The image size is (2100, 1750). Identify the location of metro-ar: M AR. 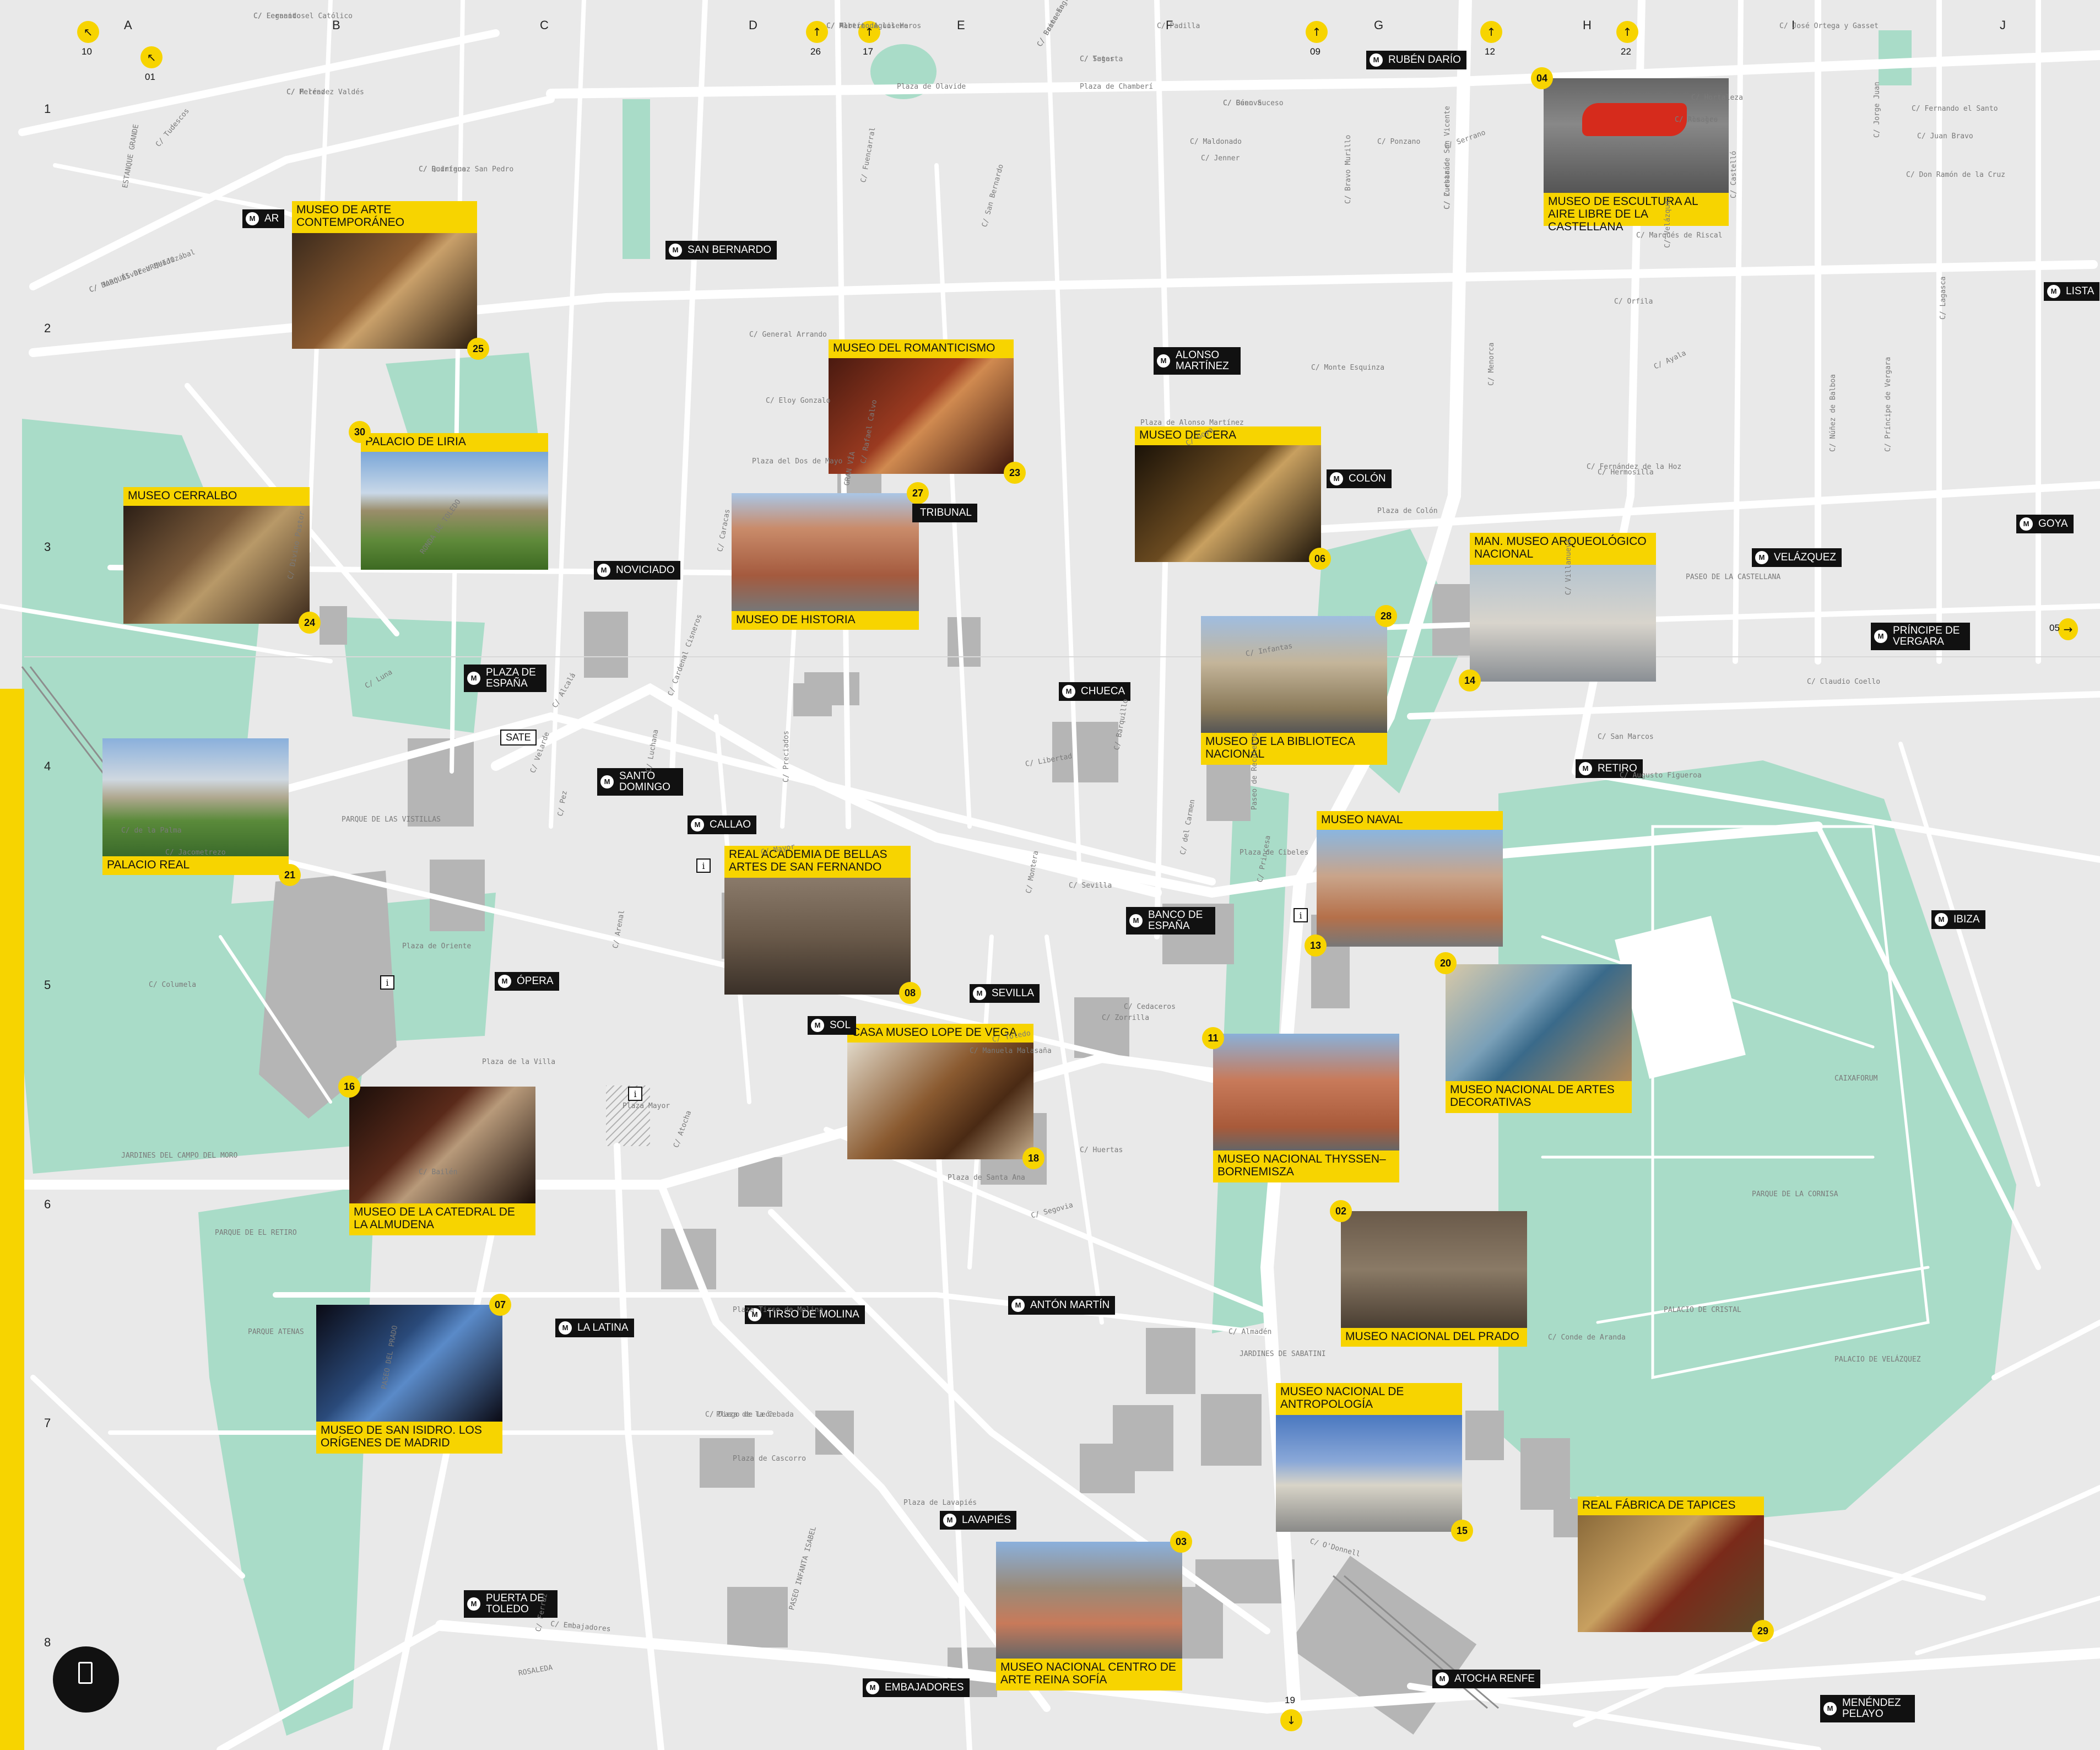
(263, 218).